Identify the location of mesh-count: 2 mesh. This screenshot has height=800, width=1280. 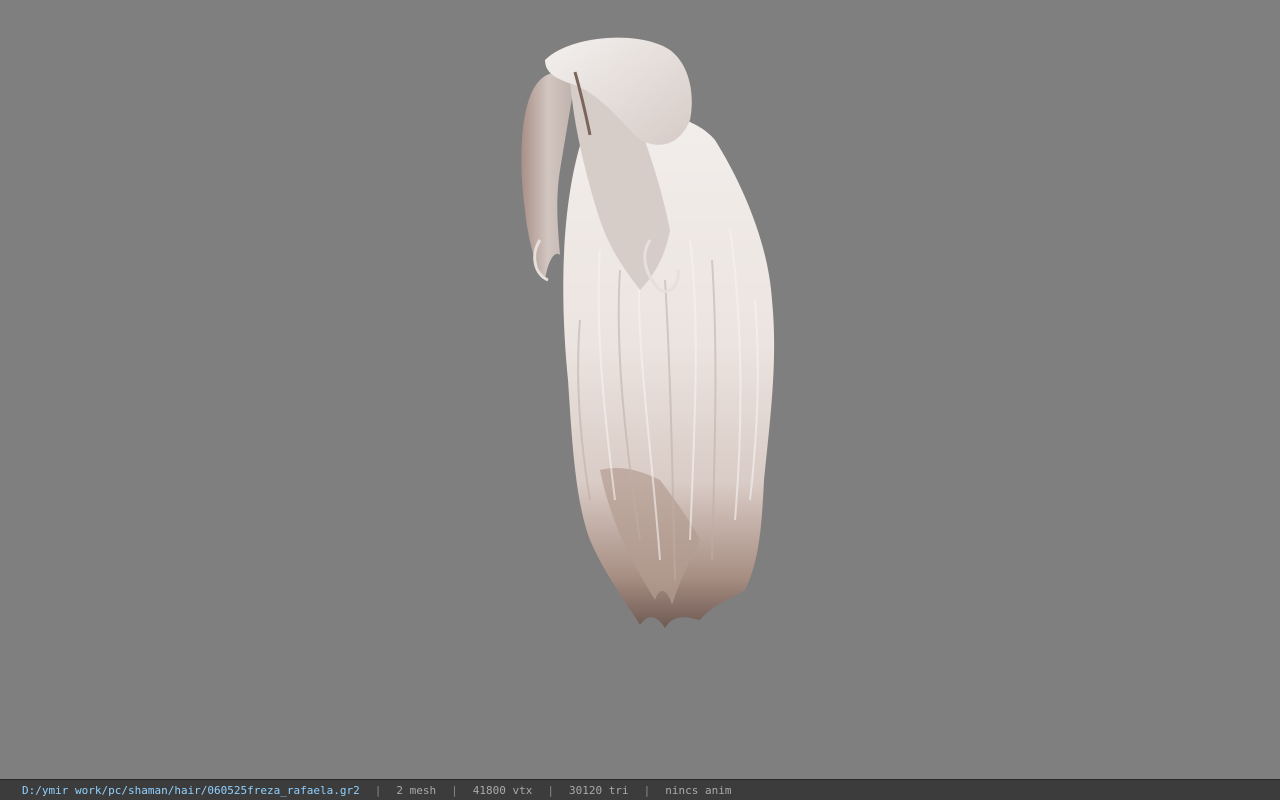
(416, 790).